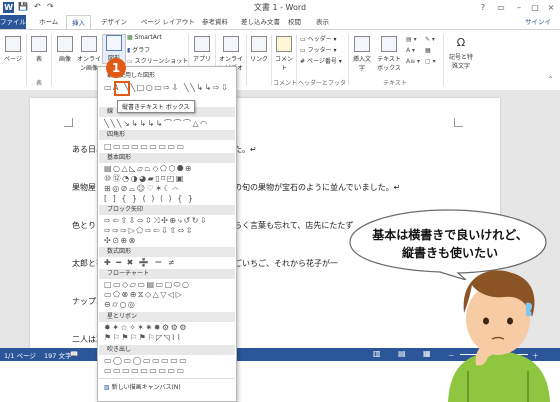 Image resolution: width=560 pixels, height=402 pixels. I want to click on shape-row-flow-3: ⊖⌭○◎, so click(168, 305).